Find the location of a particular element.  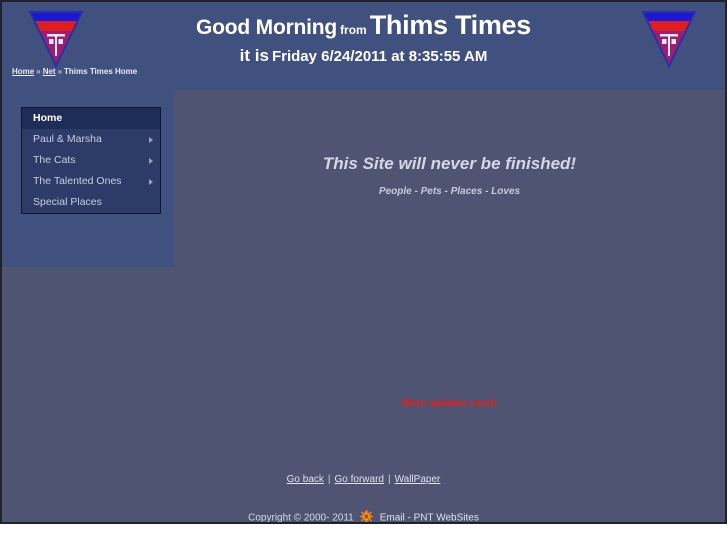

sidebar-item-label: The Cats is located at coordinates (54, 160).